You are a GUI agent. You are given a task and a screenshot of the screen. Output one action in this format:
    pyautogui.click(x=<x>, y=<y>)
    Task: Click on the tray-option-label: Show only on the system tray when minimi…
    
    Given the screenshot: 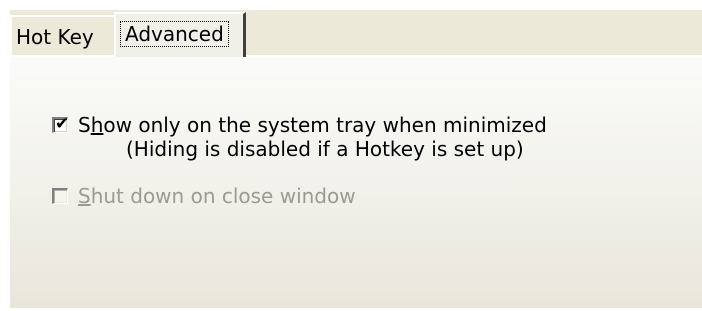 What is the action you would take?
    pyautogui.click(x=312, y=125)
    